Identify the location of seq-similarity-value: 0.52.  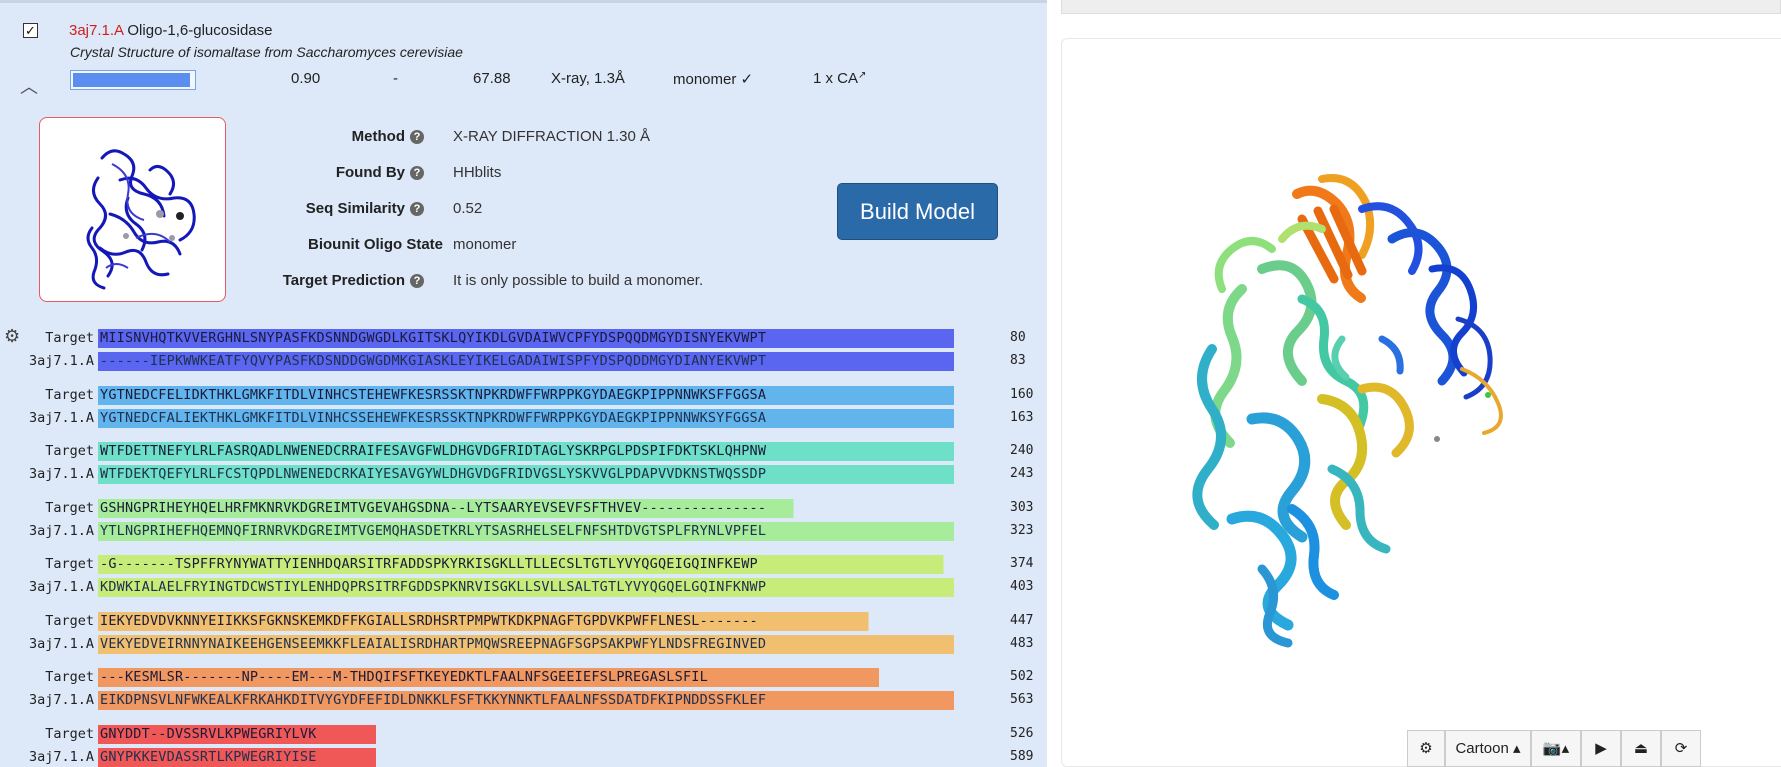
(468, 208).